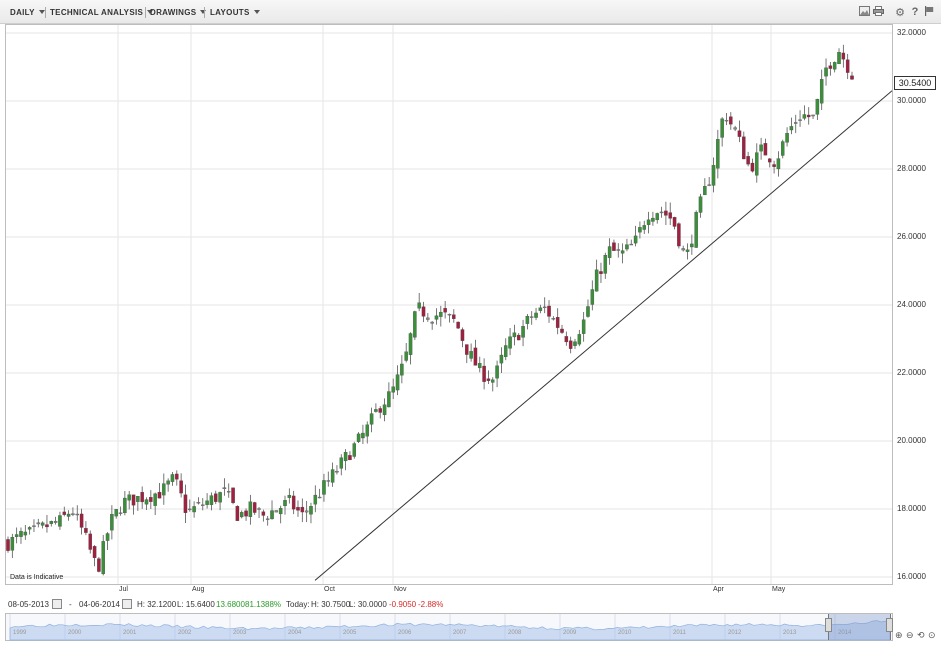  I want to click on y-tick-label: 26.0000, so click(911, 236).